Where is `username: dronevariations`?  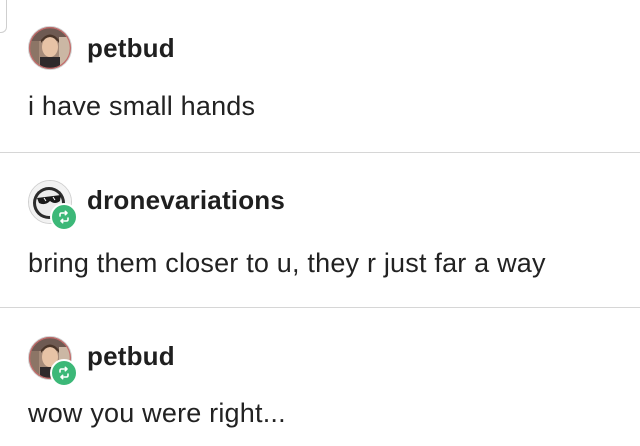
username: dronevariations is located at coordinates (186, 200).